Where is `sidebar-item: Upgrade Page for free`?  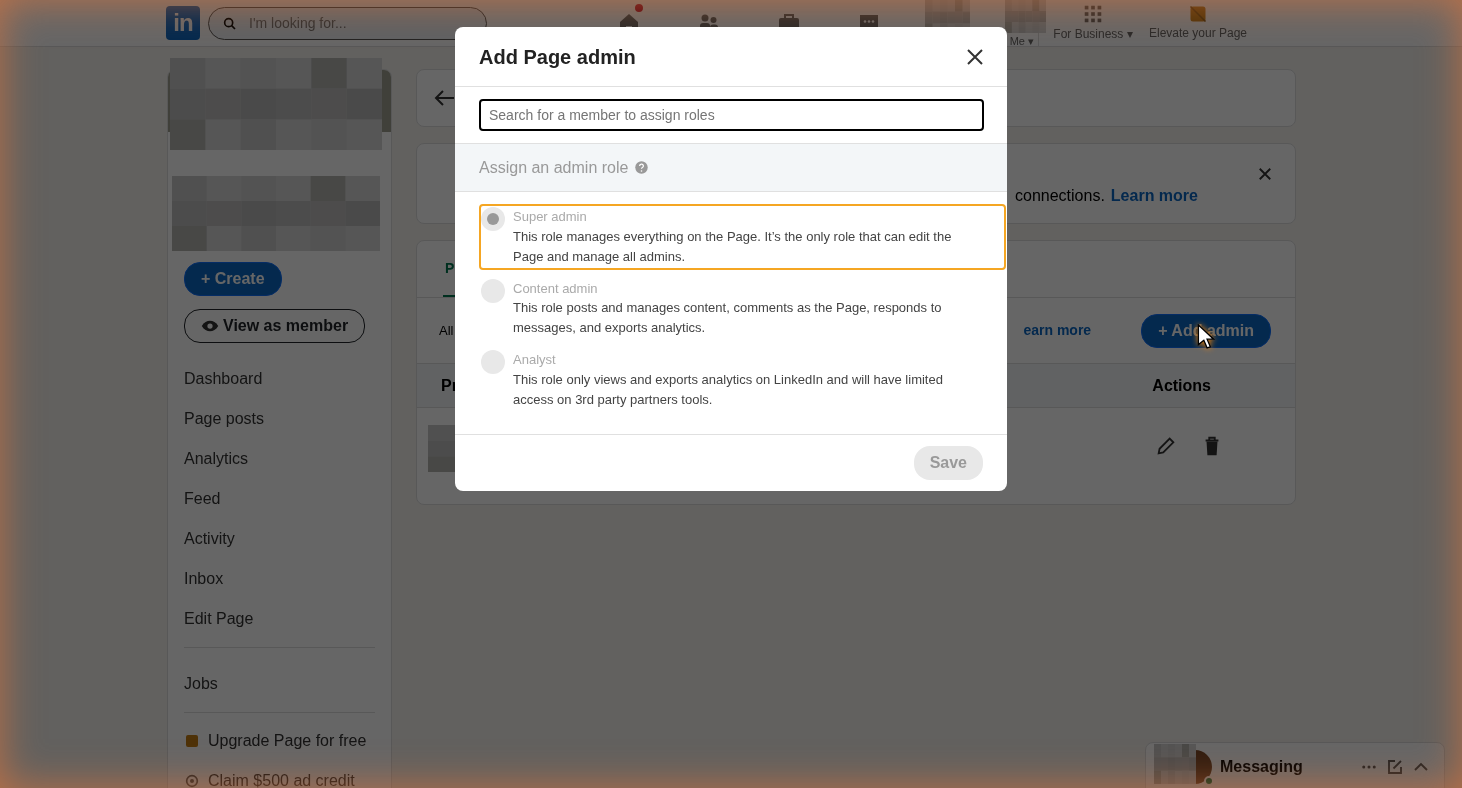
sidebar-item: Upgrade Page for free is located at coordinates (279, 741).